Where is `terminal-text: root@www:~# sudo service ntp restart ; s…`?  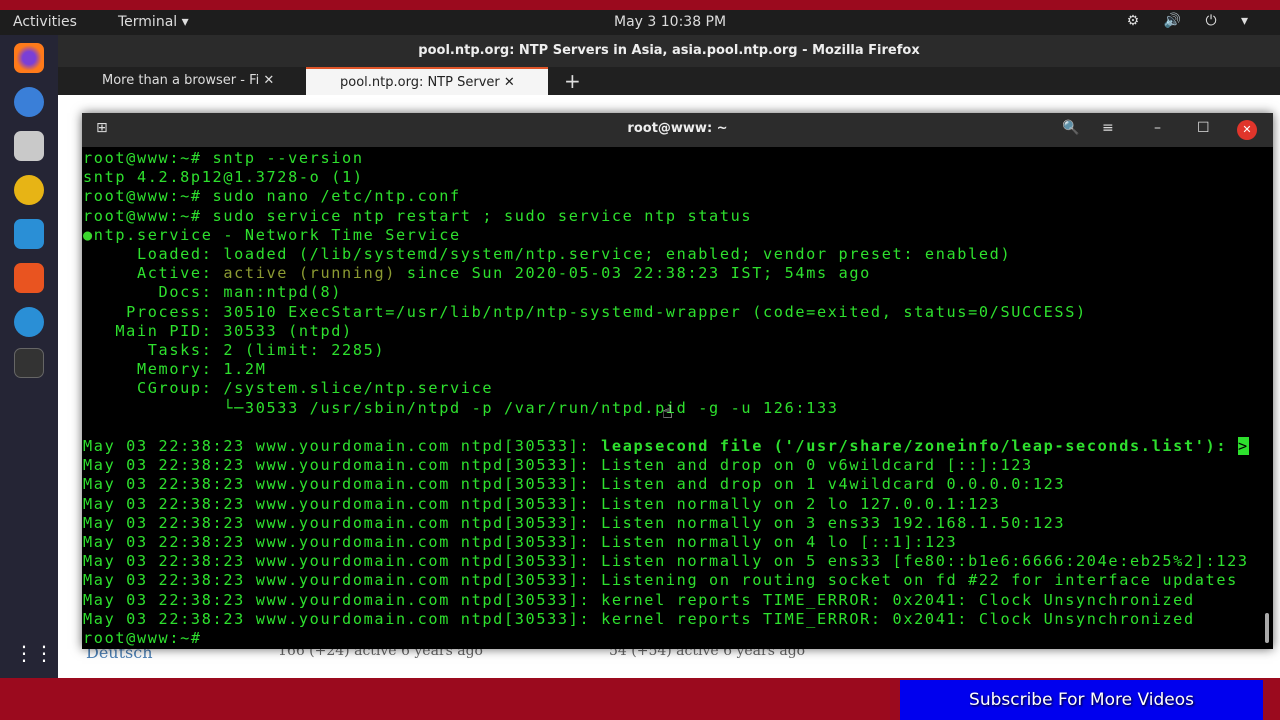 terminal-text: root@www:~# sudo service ntp restart ; s… is located at coordinates (418, 215).